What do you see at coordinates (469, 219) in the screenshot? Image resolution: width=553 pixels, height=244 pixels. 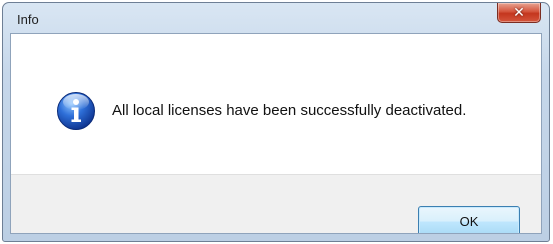 I see `ok-button: OK` at bounding box center [469, 219].